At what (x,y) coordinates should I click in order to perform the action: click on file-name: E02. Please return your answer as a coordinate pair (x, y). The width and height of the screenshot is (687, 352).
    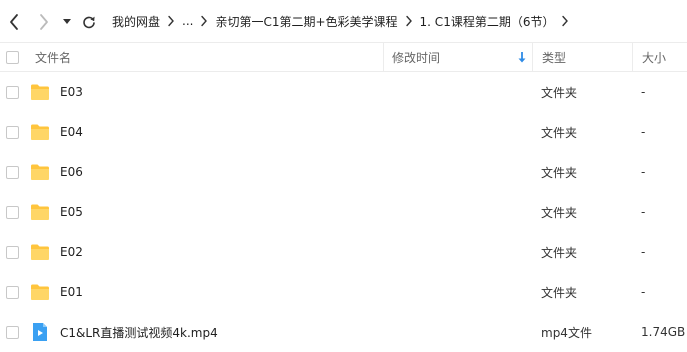
    Looking at the image, I should click on (71, 252).